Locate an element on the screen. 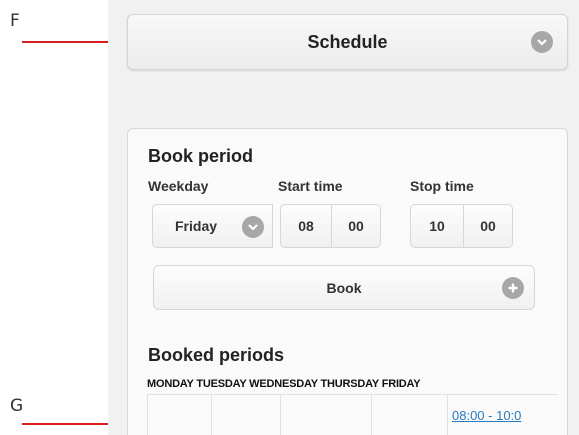 The image size is (579, 435). column-tuesday: TUESDAY is located at coordinates (221, 384).